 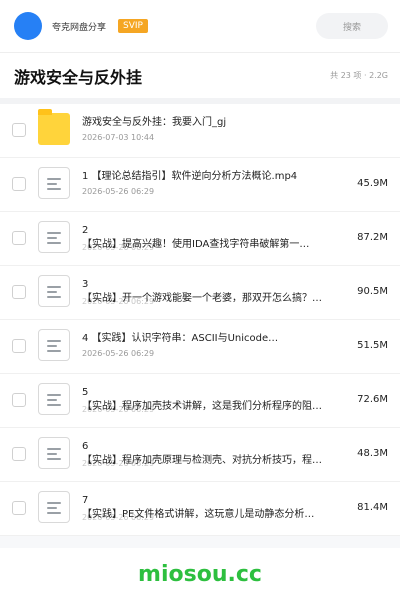 I want to click on item-size: 72.6M, so click(x=372, y=399).